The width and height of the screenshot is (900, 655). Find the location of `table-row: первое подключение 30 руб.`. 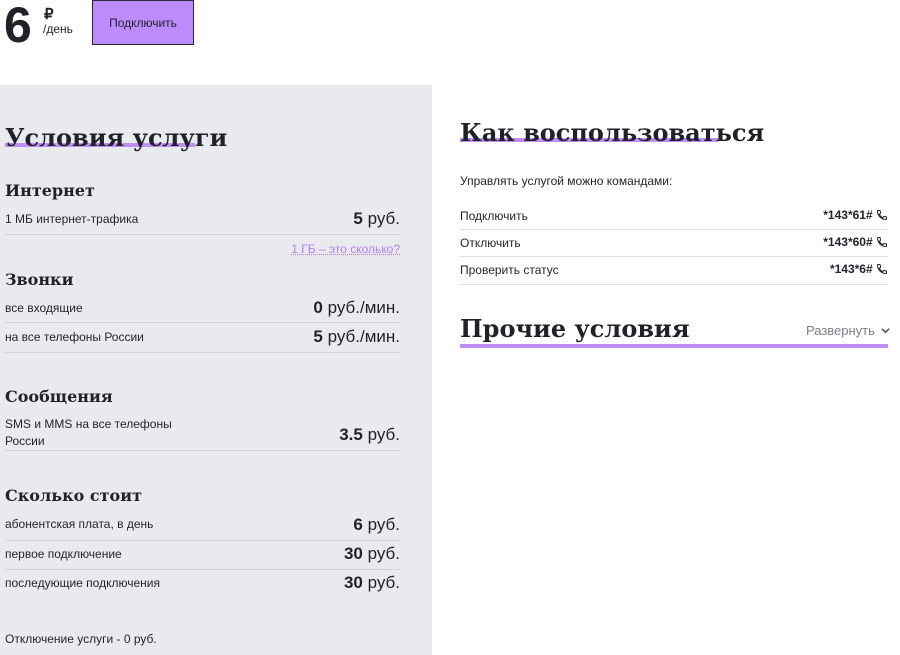

table-row: первое подключение 30 руб. is located at coordinates (202, 555).